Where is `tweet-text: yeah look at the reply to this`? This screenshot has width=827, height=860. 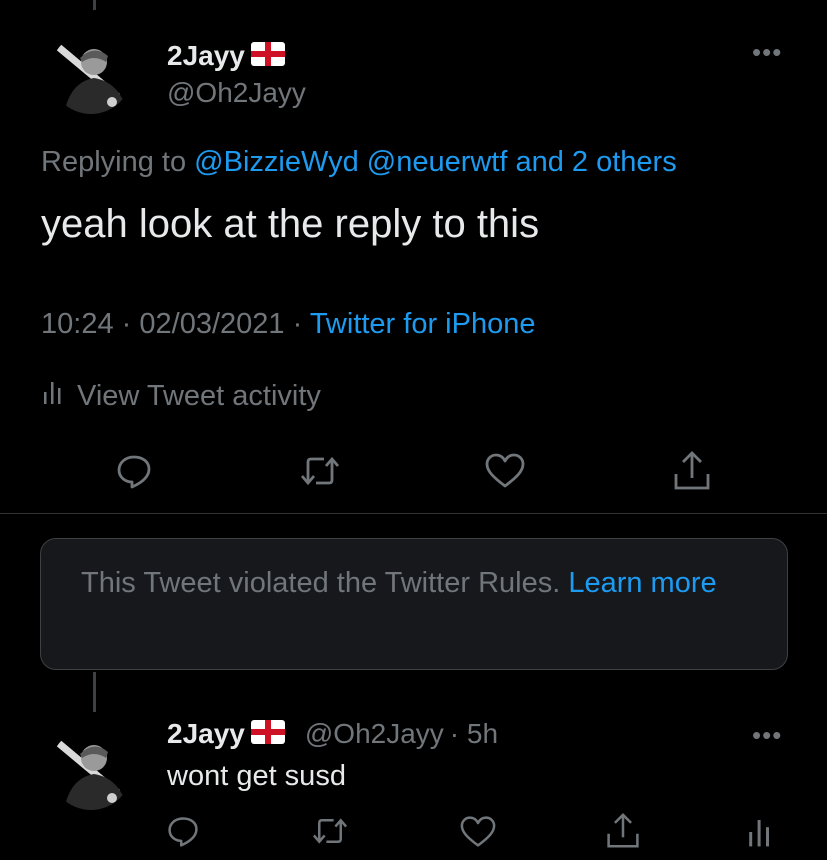 tweet-text: yeah look at the reply to this is located at coordinates (290, 224).